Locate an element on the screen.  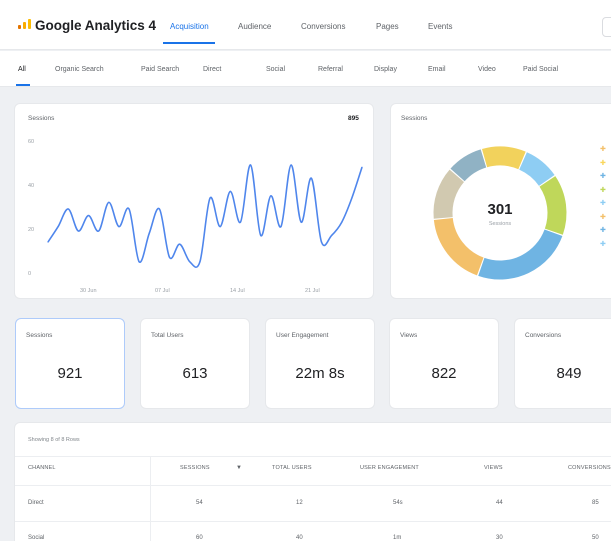
table-cell: 12 is located at coordinates (299, 503).